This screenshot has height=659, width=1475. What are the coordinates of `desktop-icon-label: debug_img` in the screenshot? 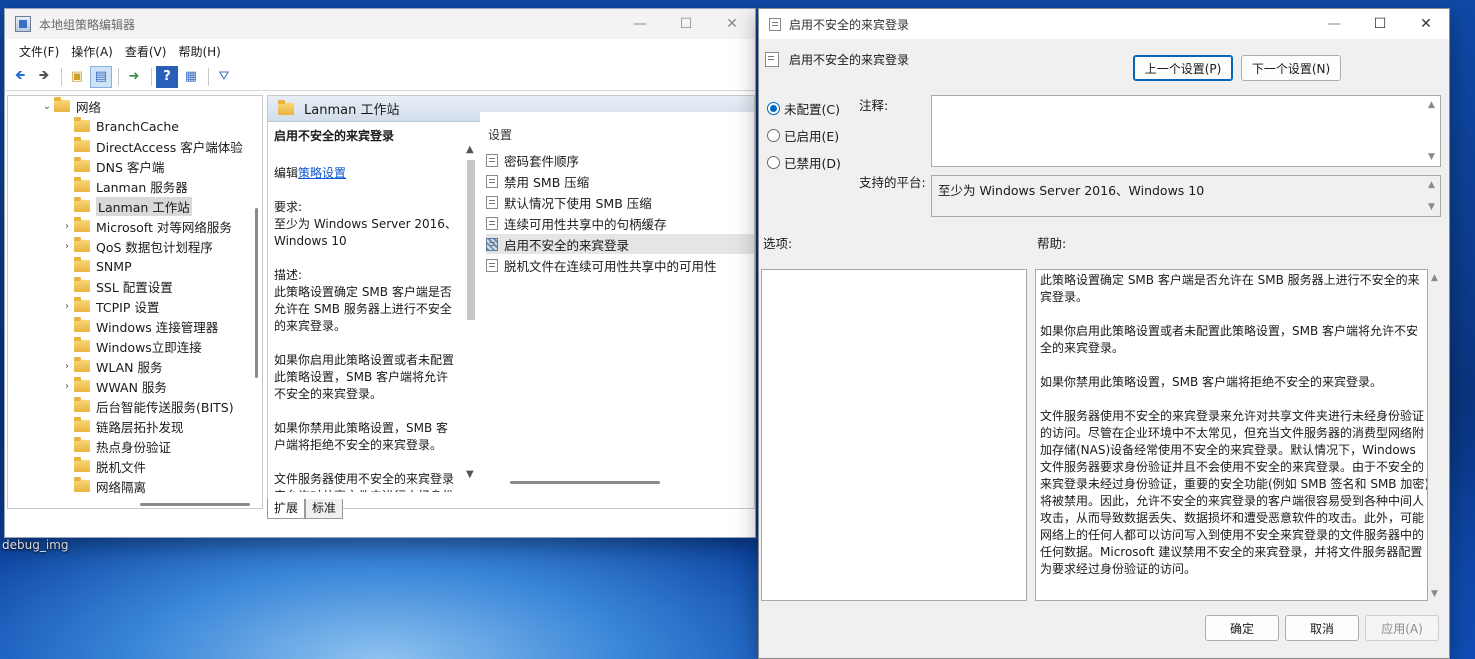 It's located at (35, 545).